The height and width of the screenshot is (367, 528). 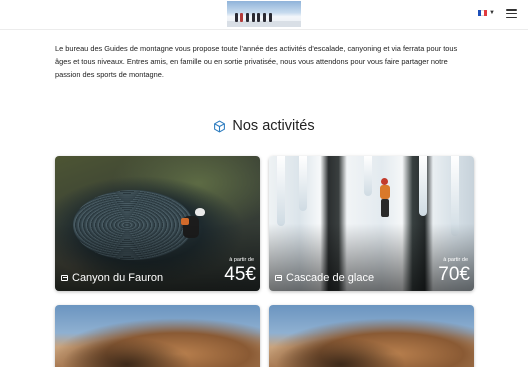 I want to click on site-header: ▼, so click(x=264, y=15).